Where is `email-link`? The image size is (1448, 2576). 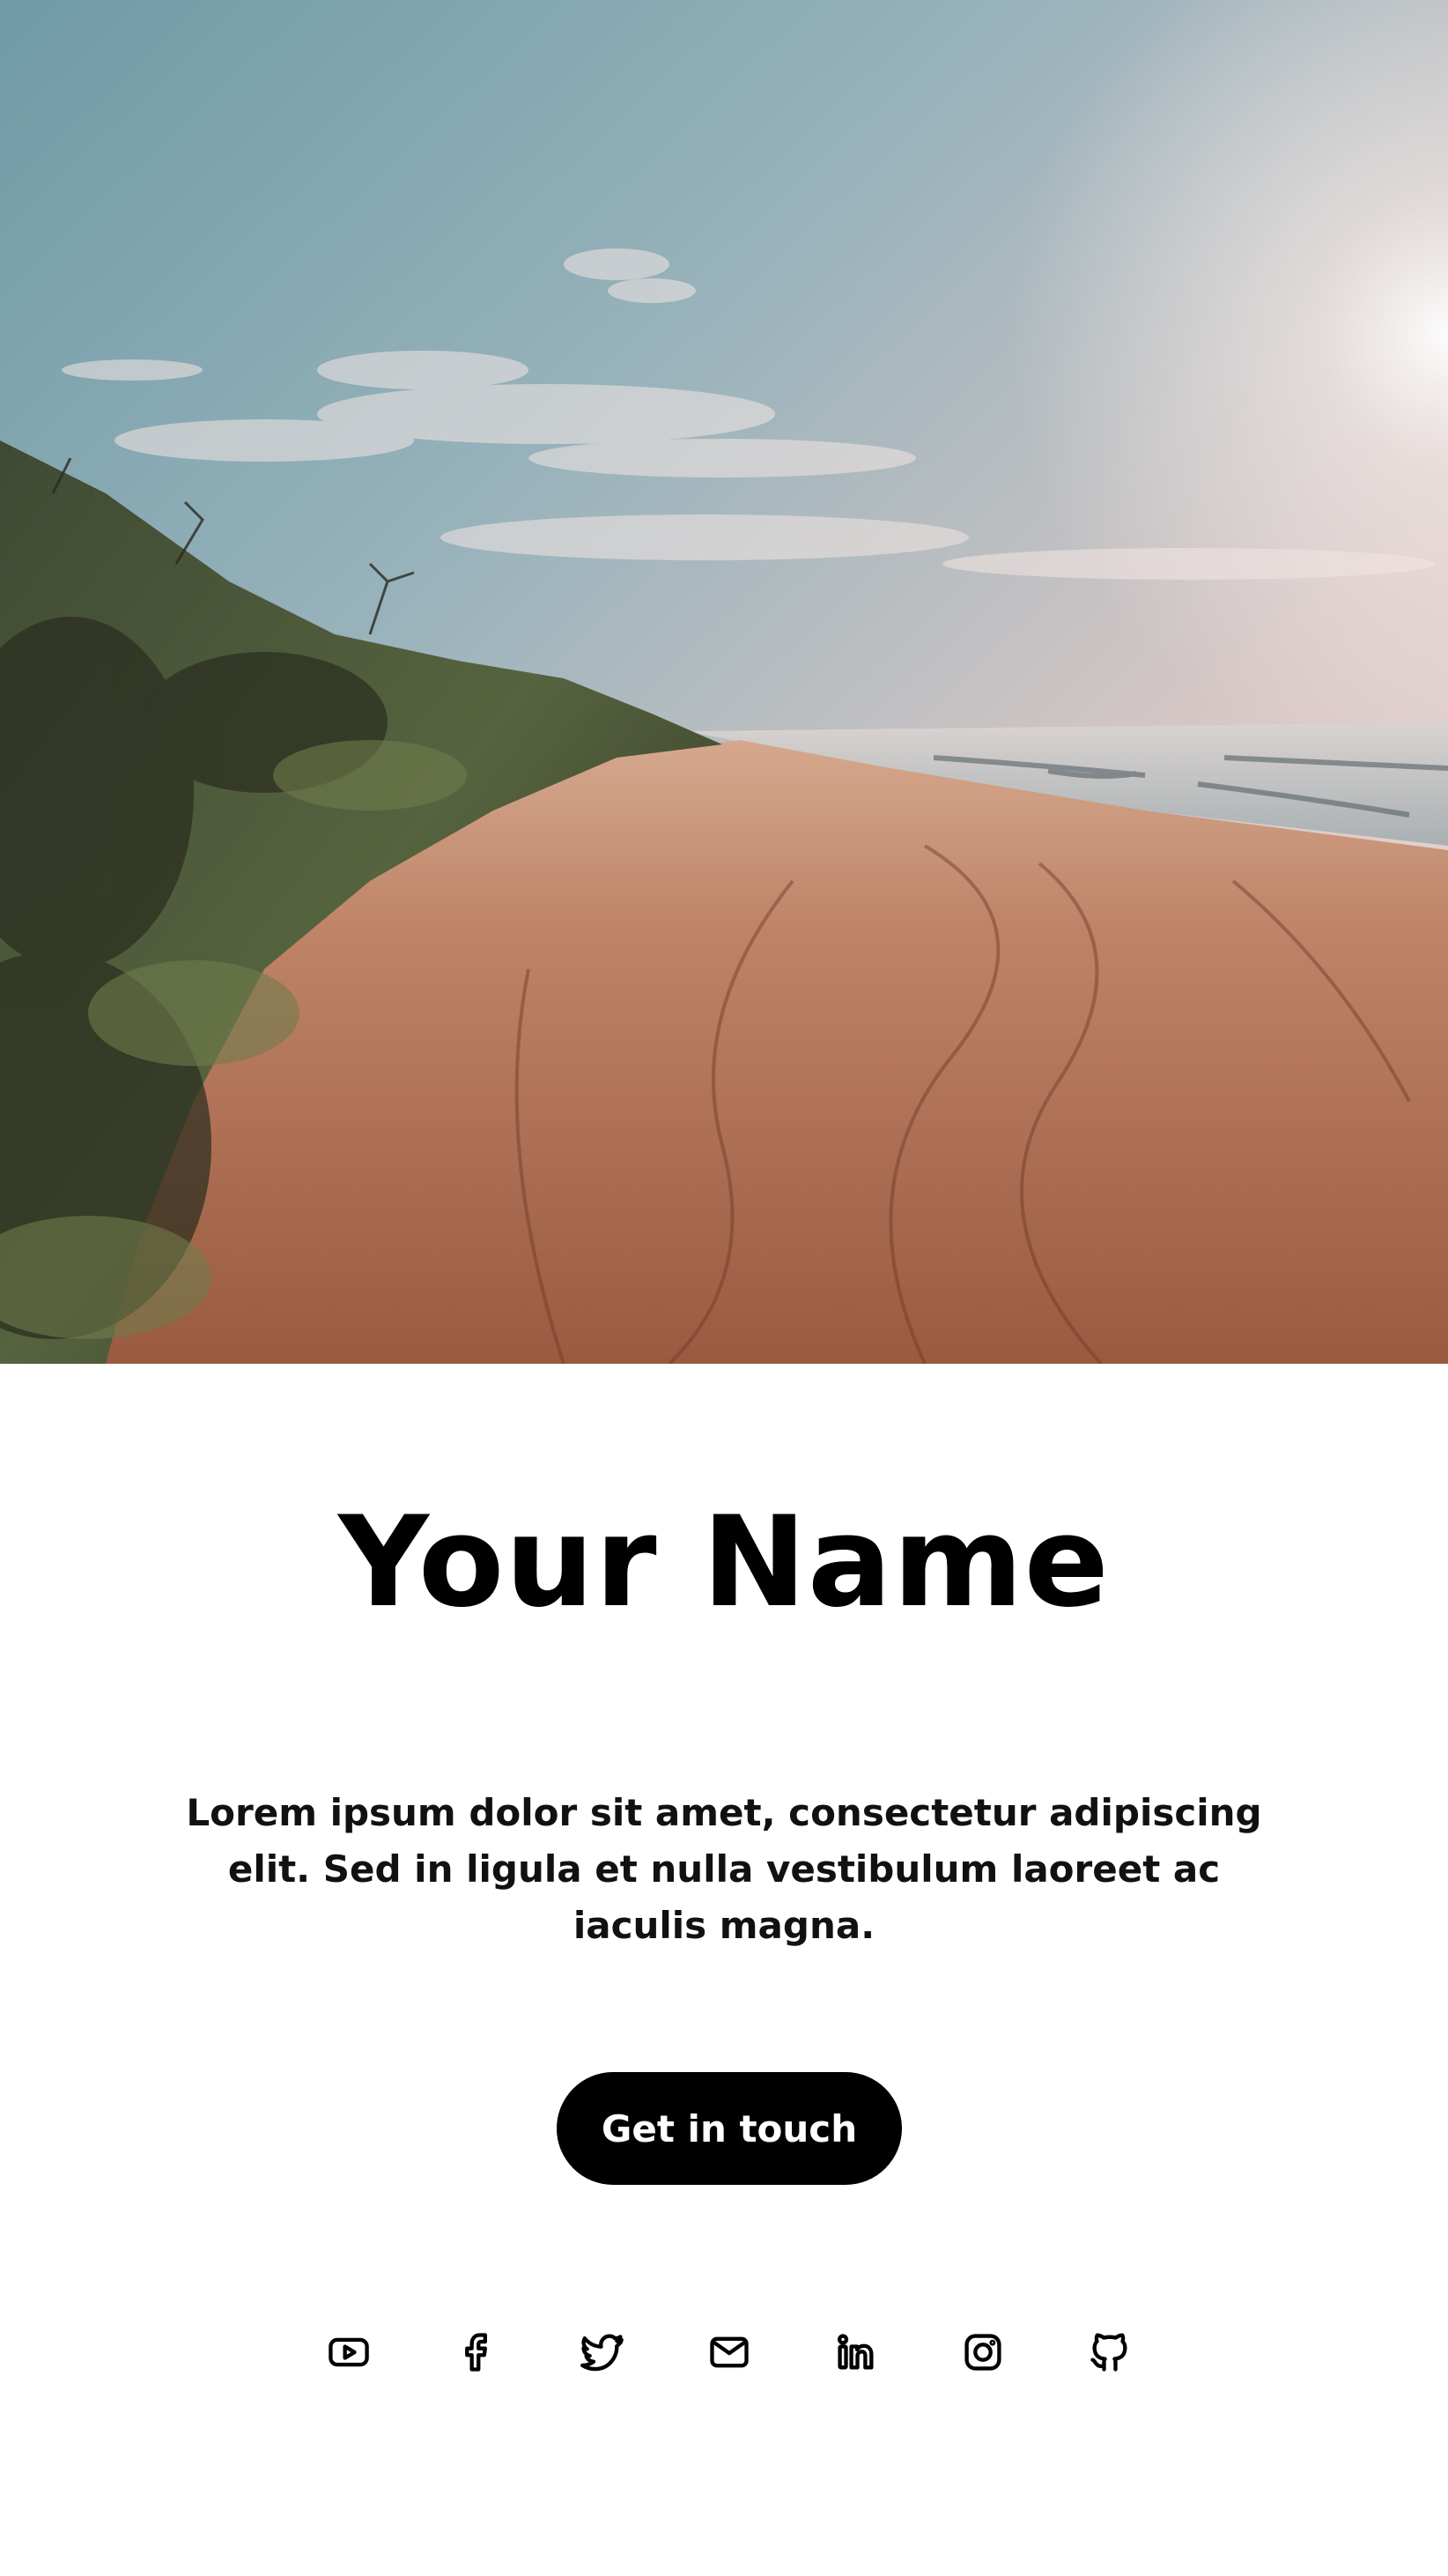 email-link is located at coordinates (730, 2353).